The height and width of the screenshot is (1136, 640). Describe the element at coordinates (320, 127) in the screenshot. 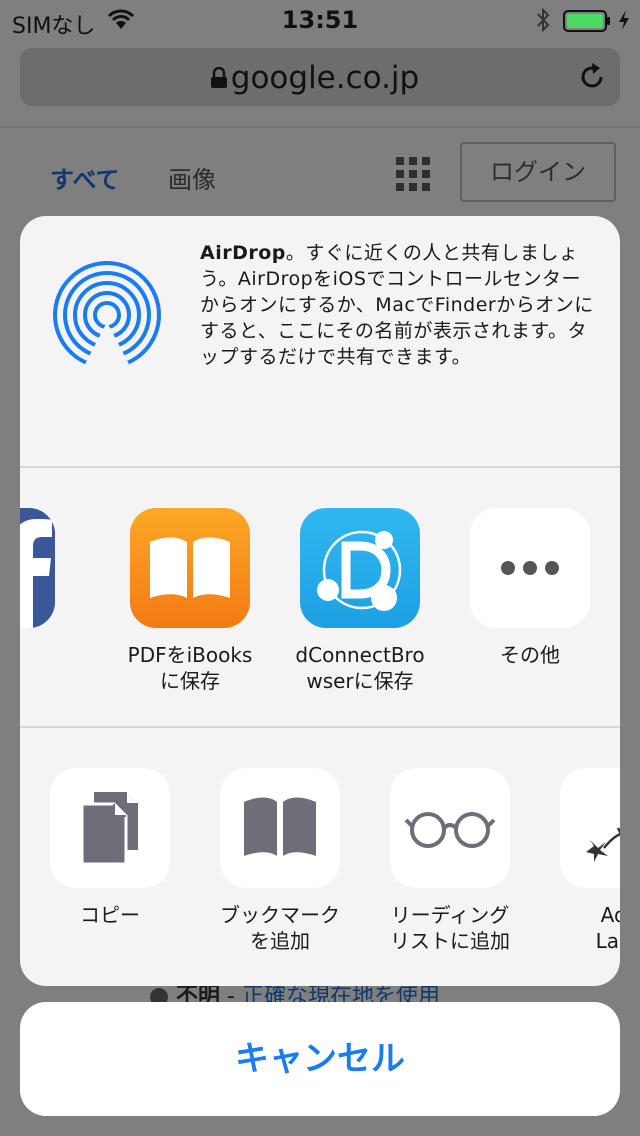

I see `divider` at that location.